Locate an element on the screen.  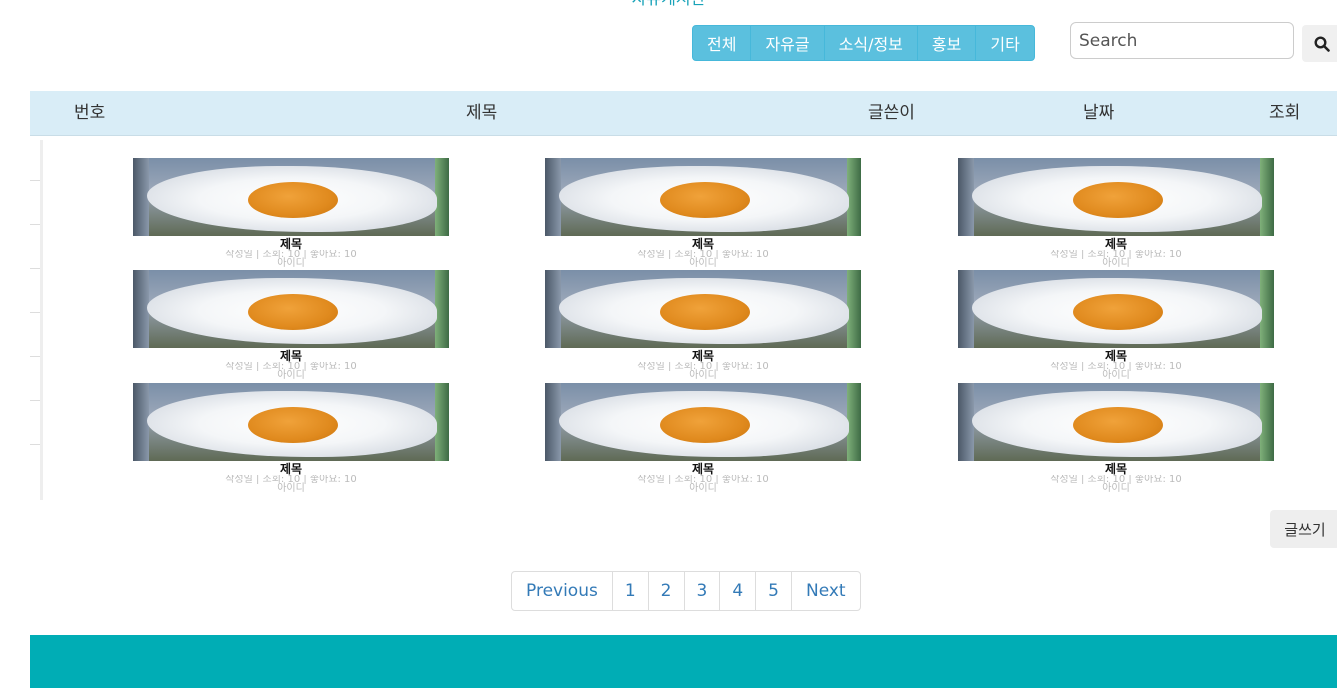
pagination-page-4: 4 is located at coordinates (738, 591).